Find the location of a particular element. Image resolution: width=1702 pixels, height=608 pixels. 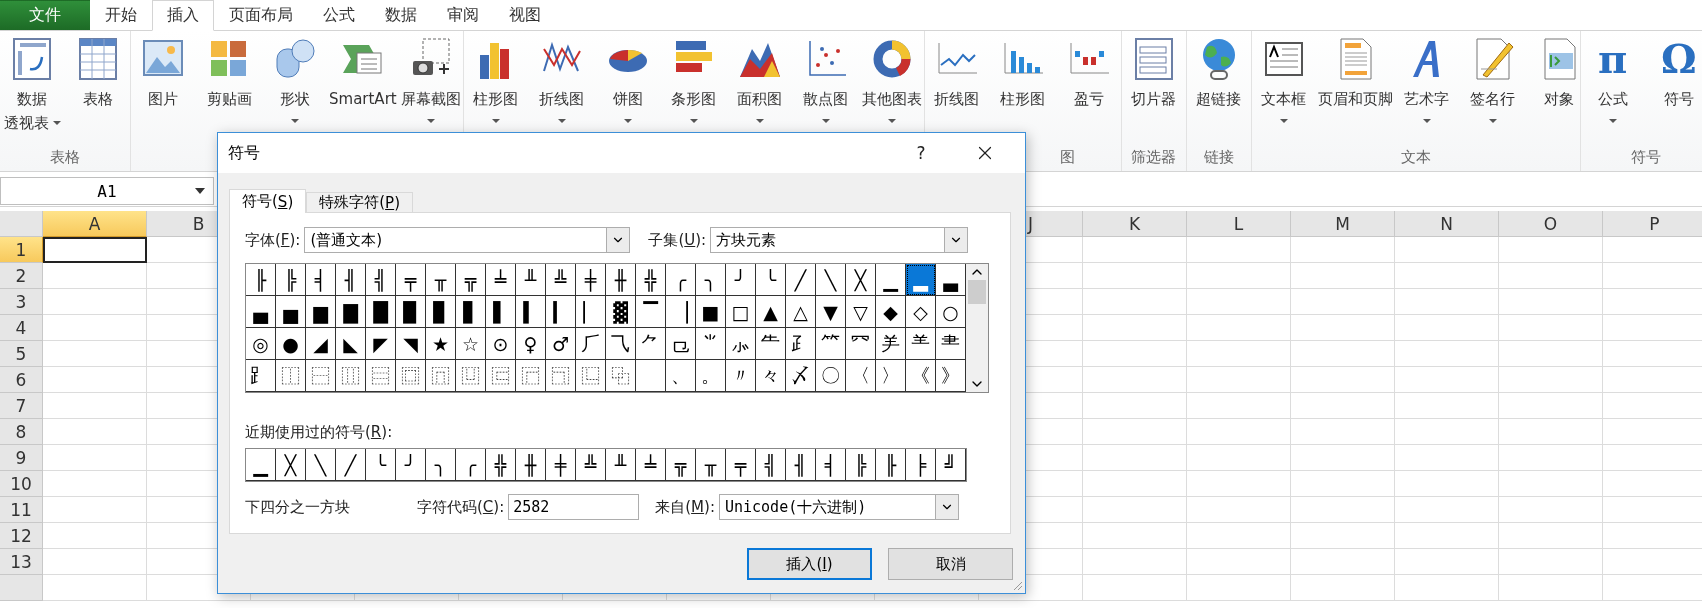

symbol-cell: ◆ is located at coordinates (891, 312).